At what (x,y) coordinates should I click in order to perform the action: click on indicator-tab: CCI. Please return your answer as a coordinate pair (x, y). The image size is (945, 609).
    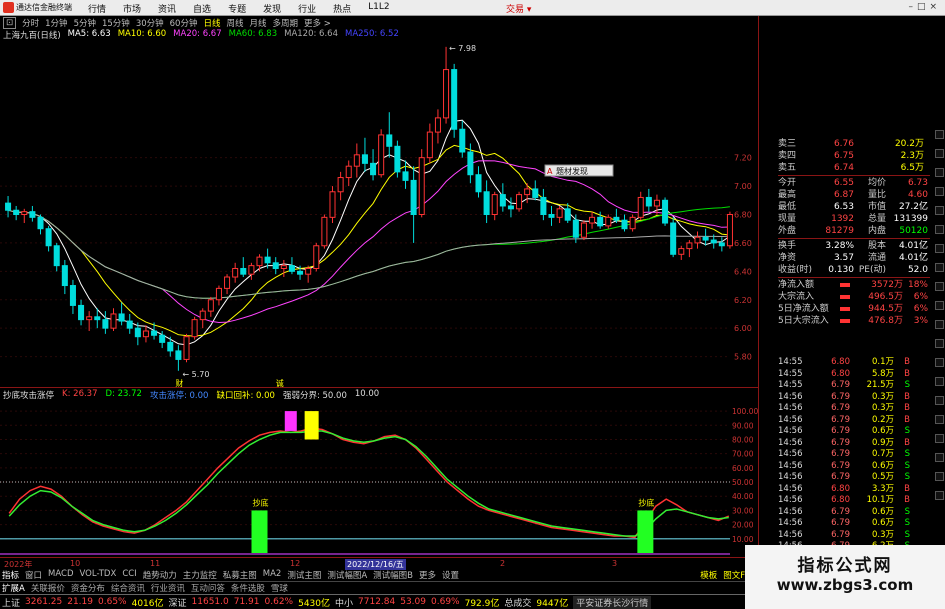
    Looking at the image, I should click on (129, 575).